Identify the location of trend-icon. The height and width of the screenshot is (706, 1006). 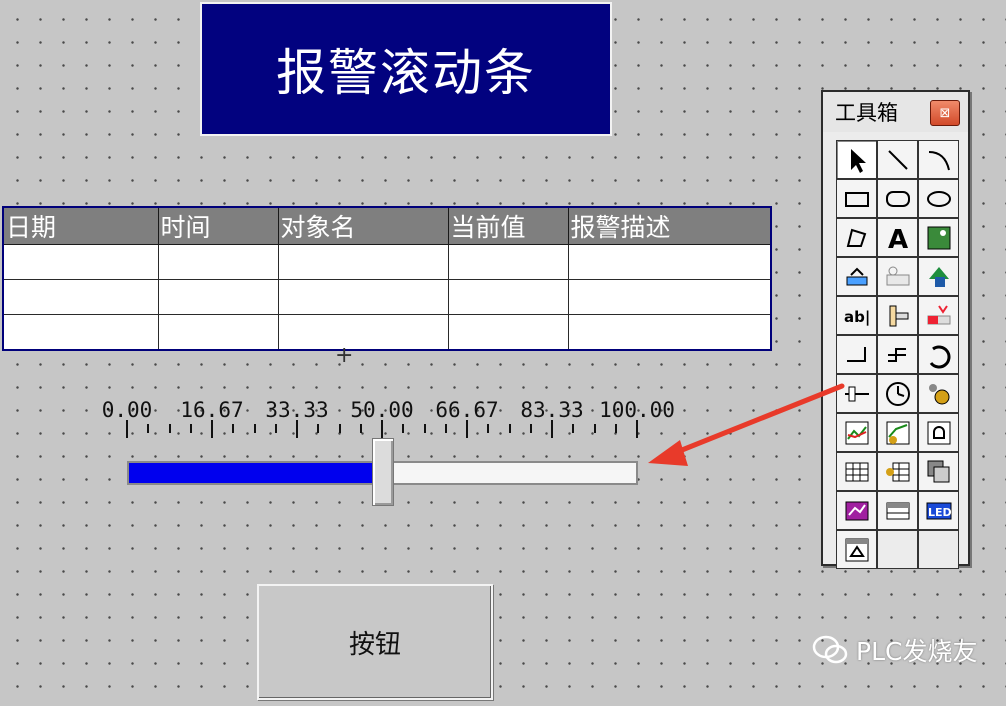
(856, 432).